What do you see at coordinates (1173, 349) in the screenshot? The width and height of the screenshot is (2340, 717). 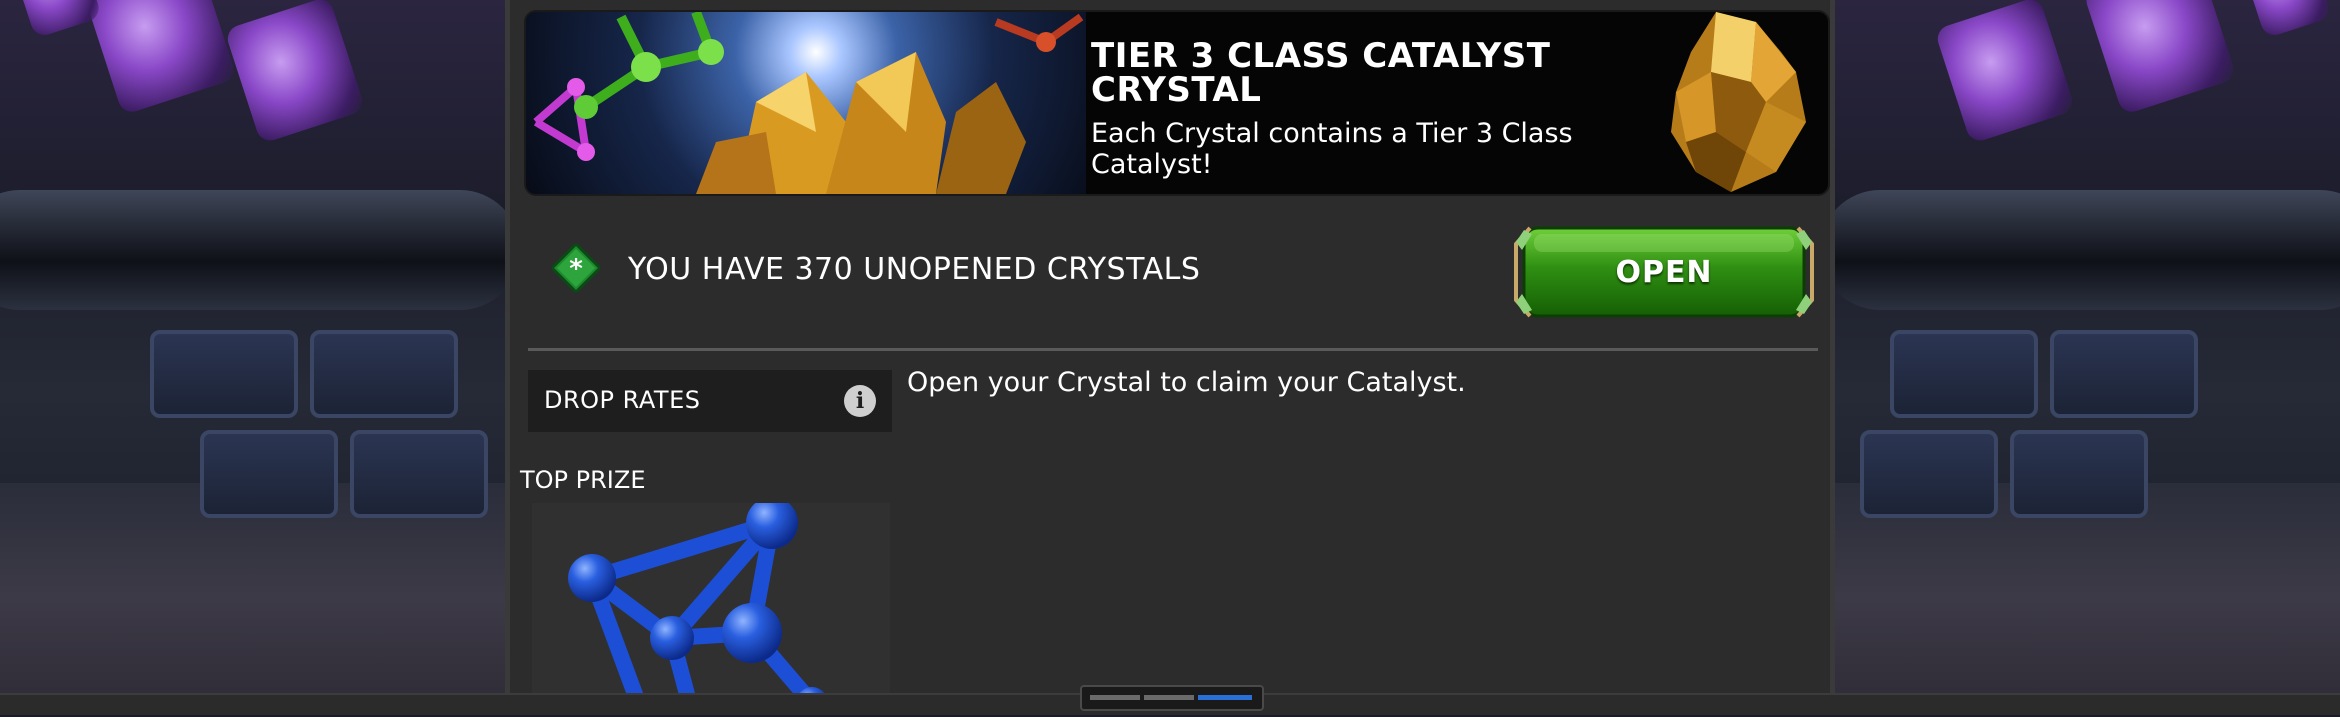 I see `section-divider` at bounding box center [1173, 349].